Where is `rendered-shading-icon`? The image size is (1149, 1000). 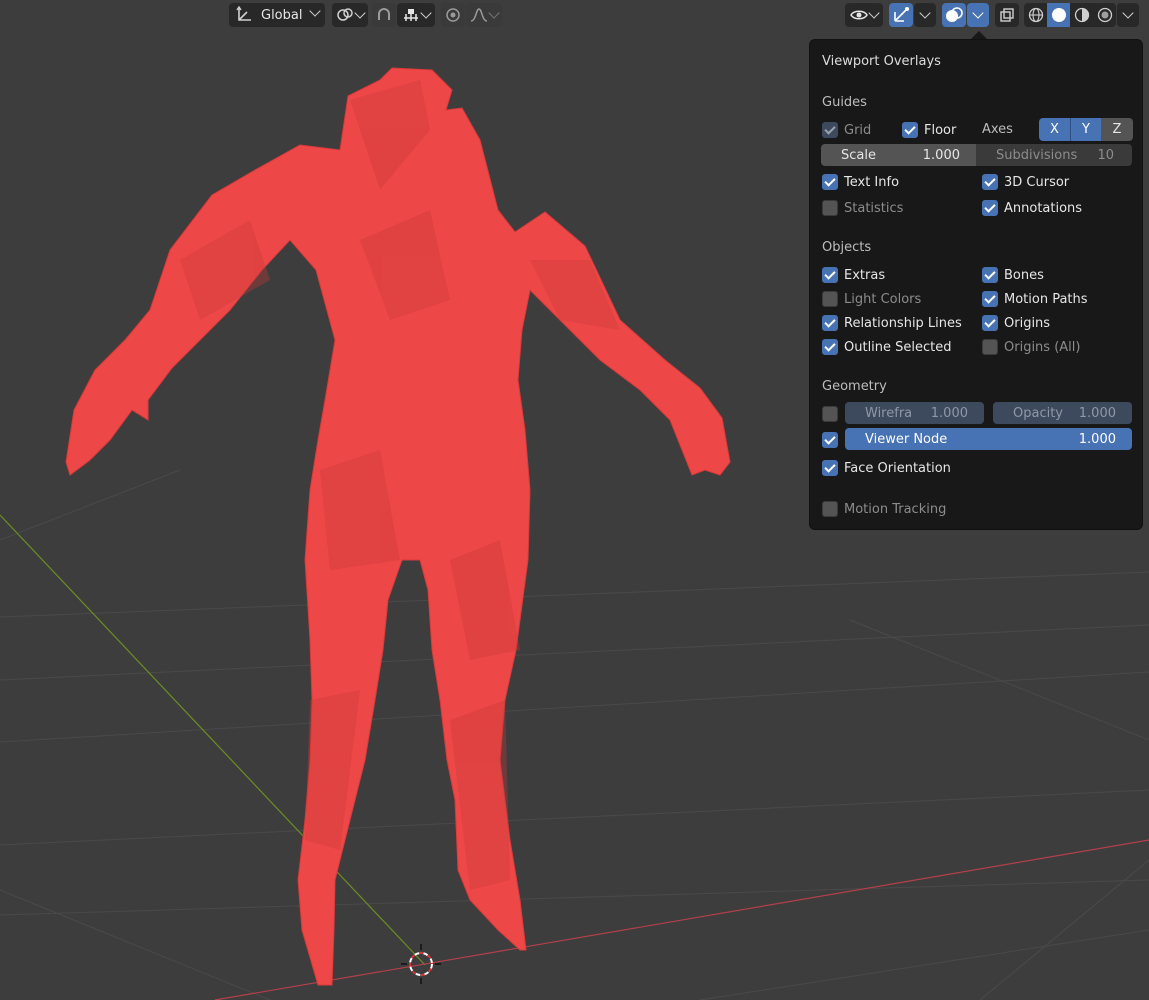
rendered-shading-icon is located at coordinates (1104, 15).